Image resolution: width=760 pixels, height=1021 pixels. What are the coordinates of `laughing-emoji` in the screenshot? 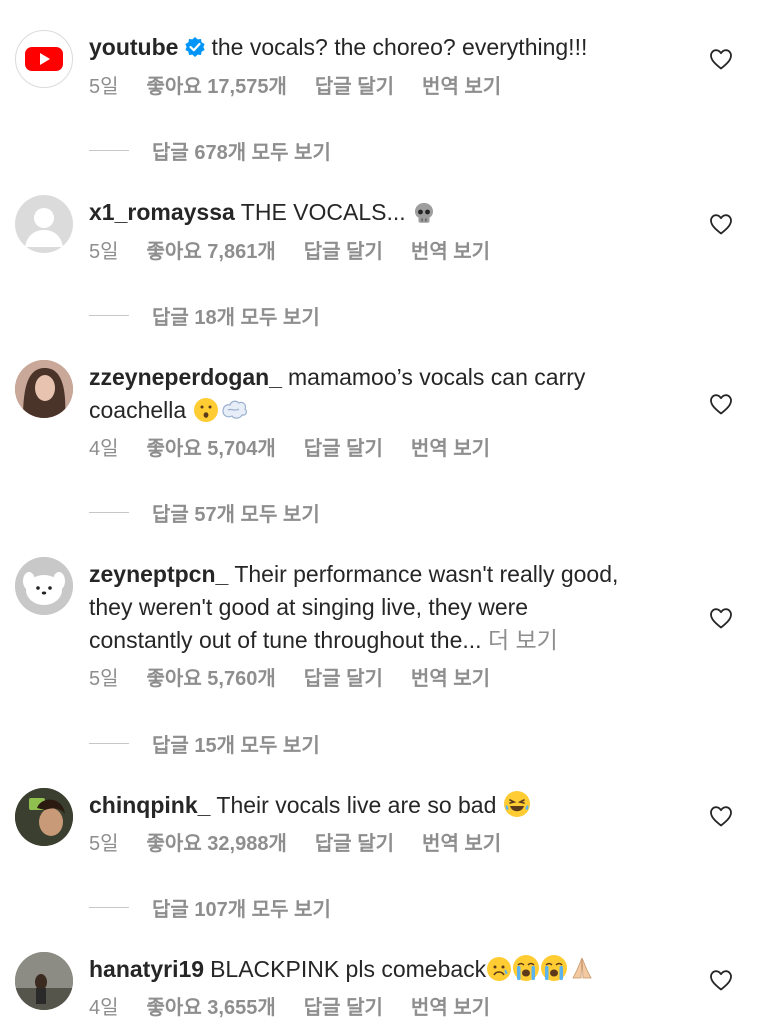 It's located at (516, 804).